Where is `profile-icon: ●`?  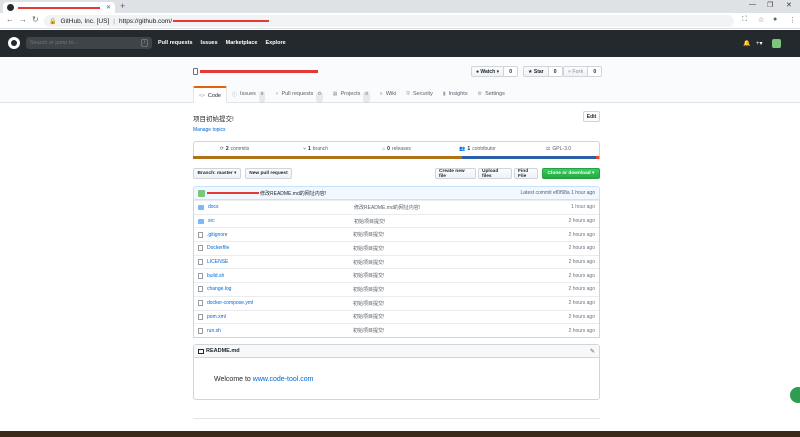 profile-icon: ● is located at coordinates (775, 19).